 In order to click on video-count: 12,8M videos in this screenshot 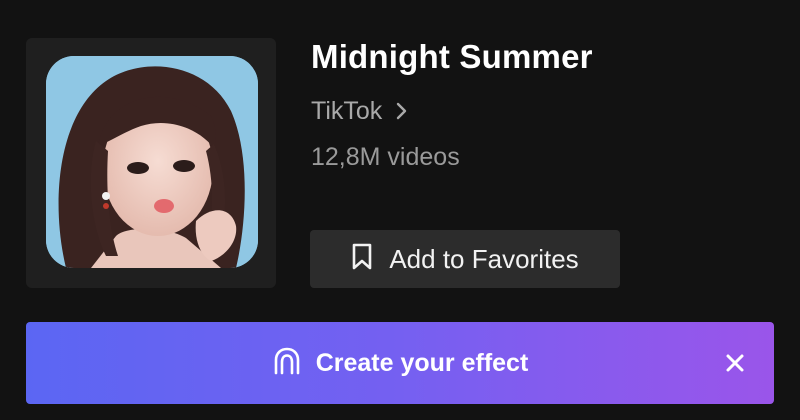, I will do `click(385, 157)`.